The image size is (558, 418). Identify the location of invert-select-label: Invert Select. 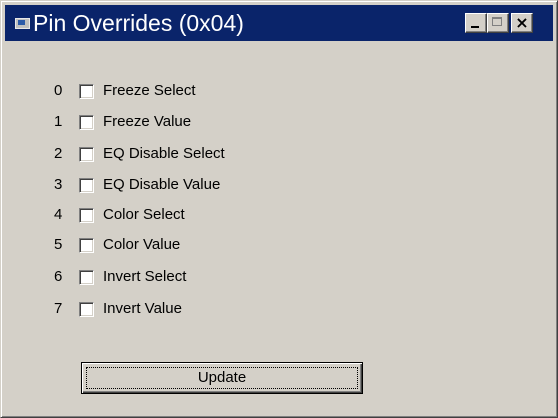
(144, 277).